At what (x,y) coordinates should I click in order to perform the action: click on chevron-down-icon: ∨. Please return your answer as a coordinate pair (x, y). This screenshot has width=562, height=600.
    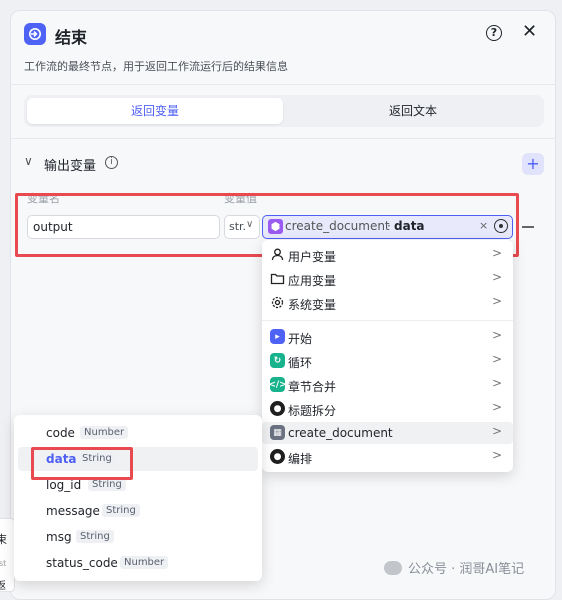
    Looking at the image, I should click on (28, 161).